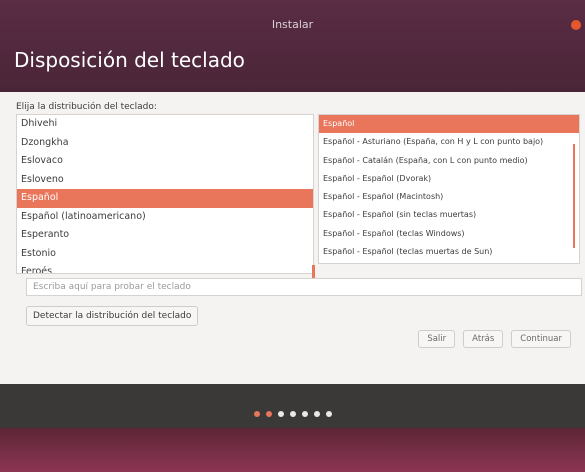 This screenshot has height=472, width=585. I want to click on variant-list-item: Español - Español (sin teclas muertas), so click(449, 215).